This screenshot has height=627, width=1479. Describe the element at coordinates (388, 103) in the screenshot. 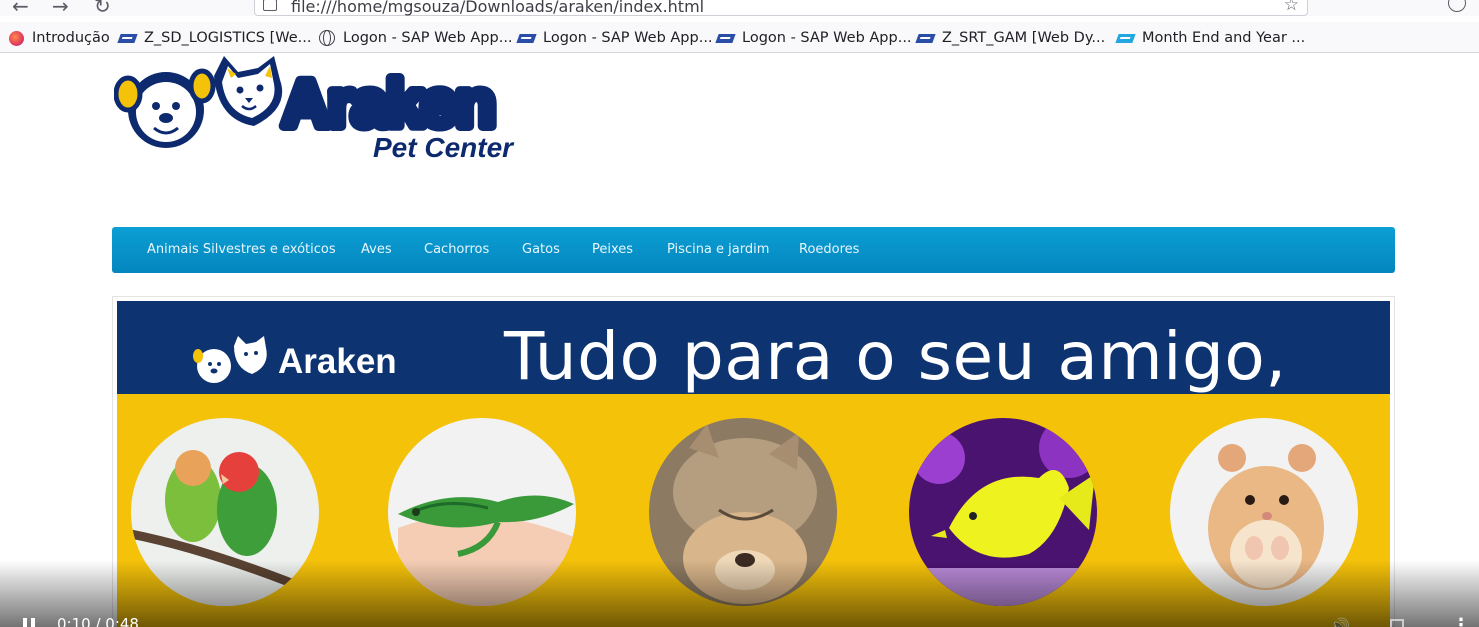

I see `logo-wordmark: Araken` at that location.